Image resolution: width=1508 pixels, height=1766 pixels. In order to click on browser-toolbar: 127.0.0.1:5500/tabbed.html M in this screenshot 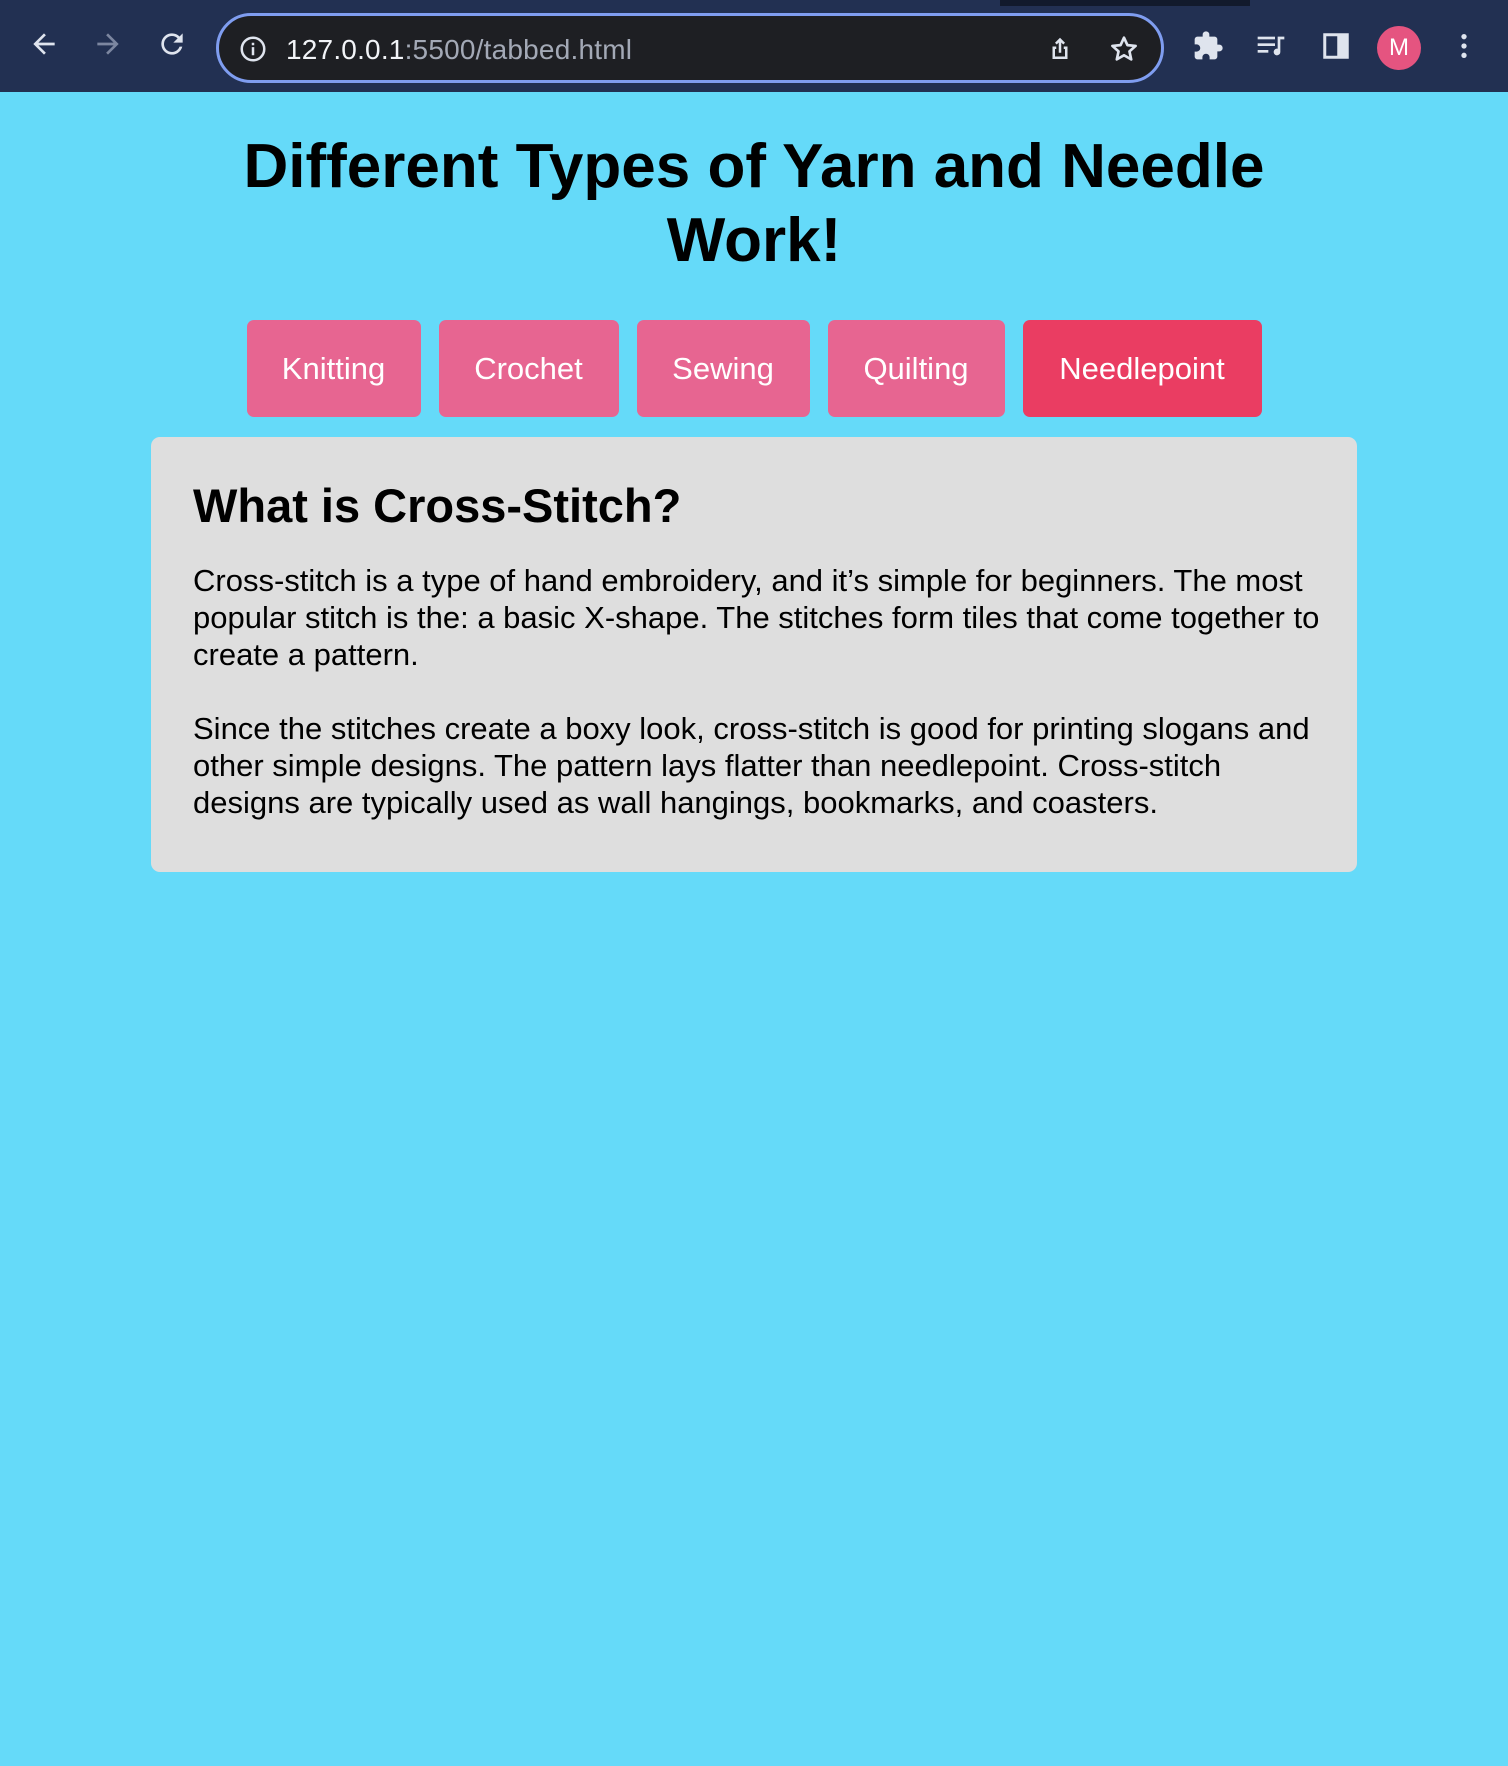, I will do `click(754, 46)`.